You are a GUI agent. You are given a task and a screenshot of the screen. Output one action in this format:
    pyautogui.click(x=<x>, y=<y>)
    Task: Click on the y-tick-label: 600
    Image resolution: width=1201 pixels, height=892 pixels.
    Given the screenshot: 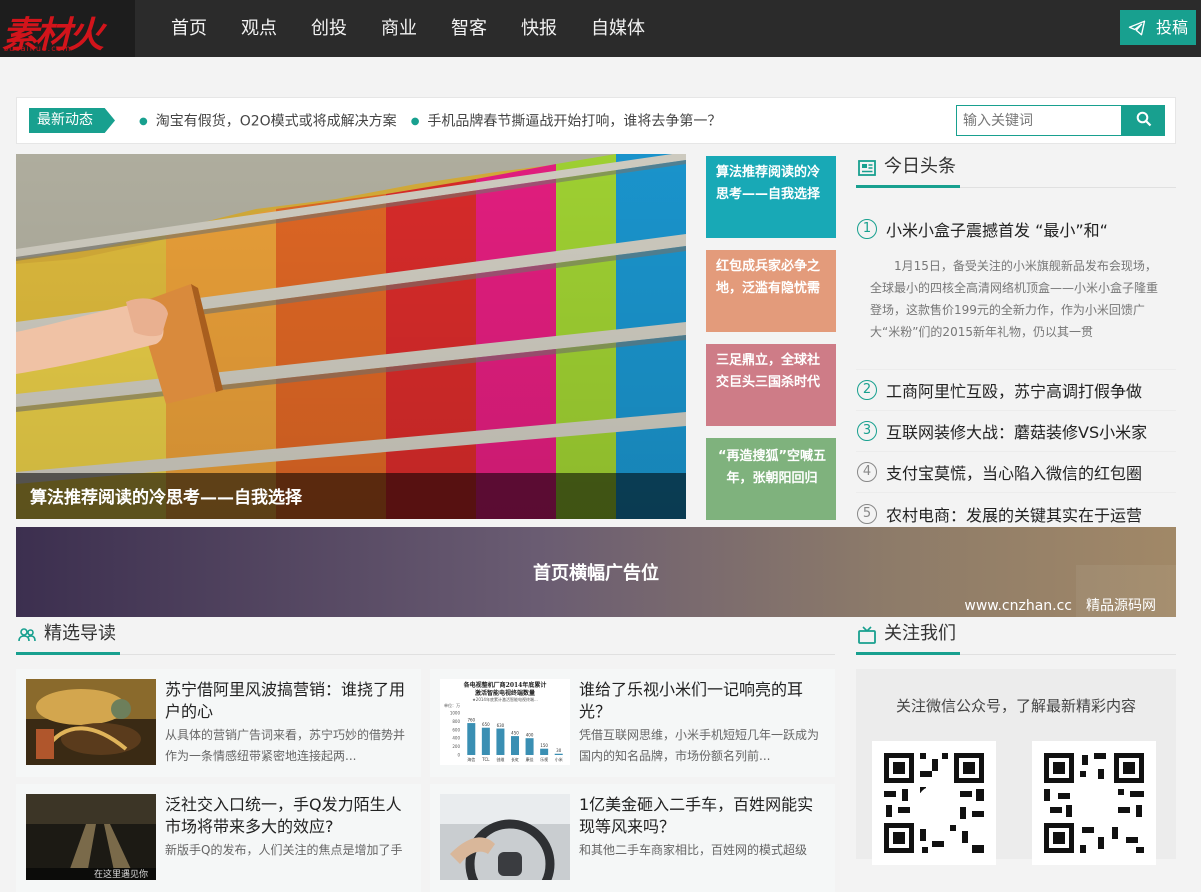 What is the action you would take?
    pyautogui.click(x=456, y=729)
    